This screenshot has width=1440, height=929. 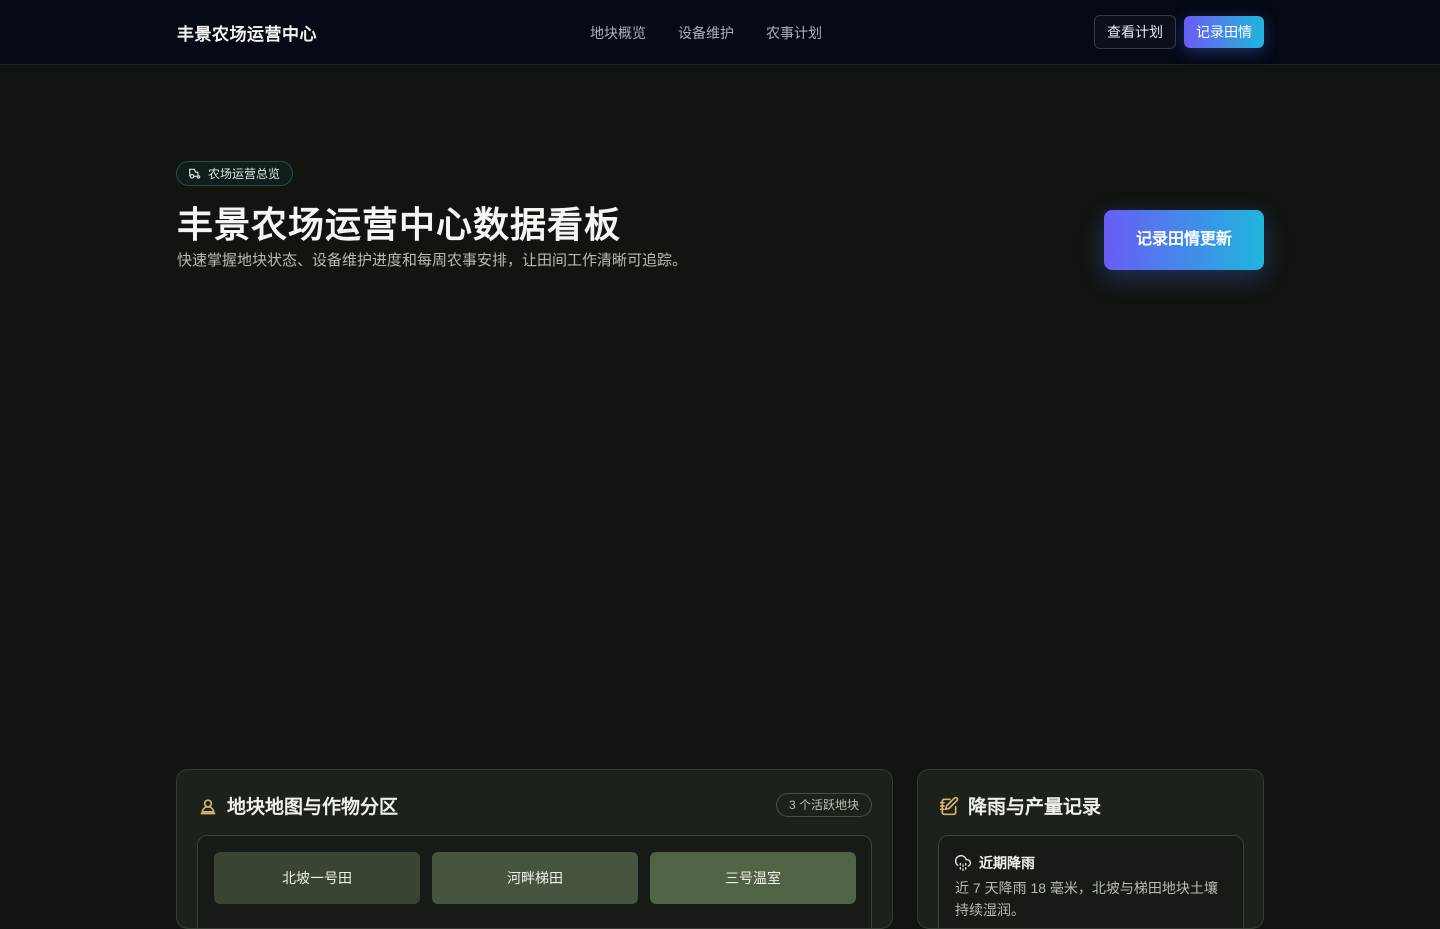 I want to click on recent-rain-panel: 近期降雨 近 7 天降雨 18 毫米，北坡与梯田地块土壤持续湿润。, so click(x=1091, y=881).